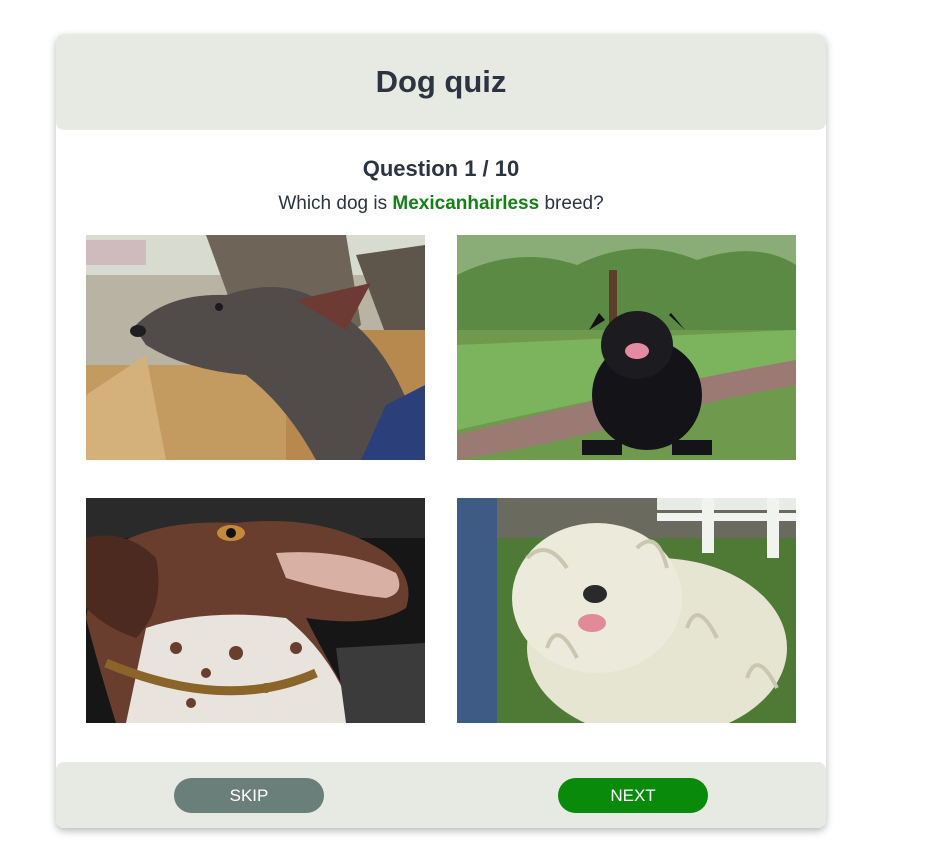 Image resolution: width=929 pixels, height=860 pixels. I want to click on question-counter: Question 1 / 10, so click(441, 168).